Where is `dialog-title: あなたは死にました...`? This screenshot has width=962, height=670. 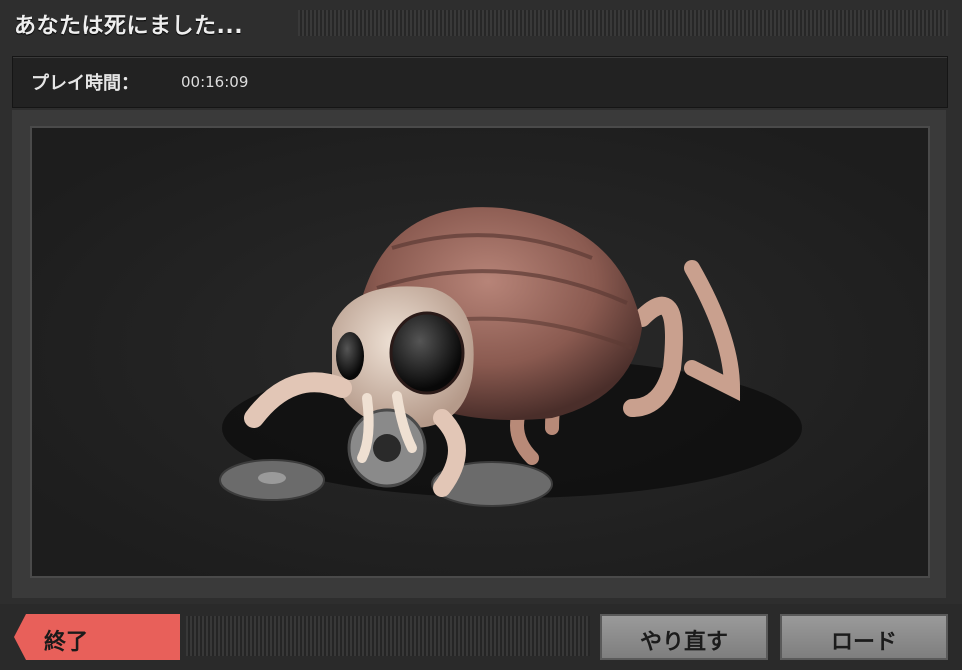
dialog-title: あなたは死にました... is located at coordinates (129, 26).